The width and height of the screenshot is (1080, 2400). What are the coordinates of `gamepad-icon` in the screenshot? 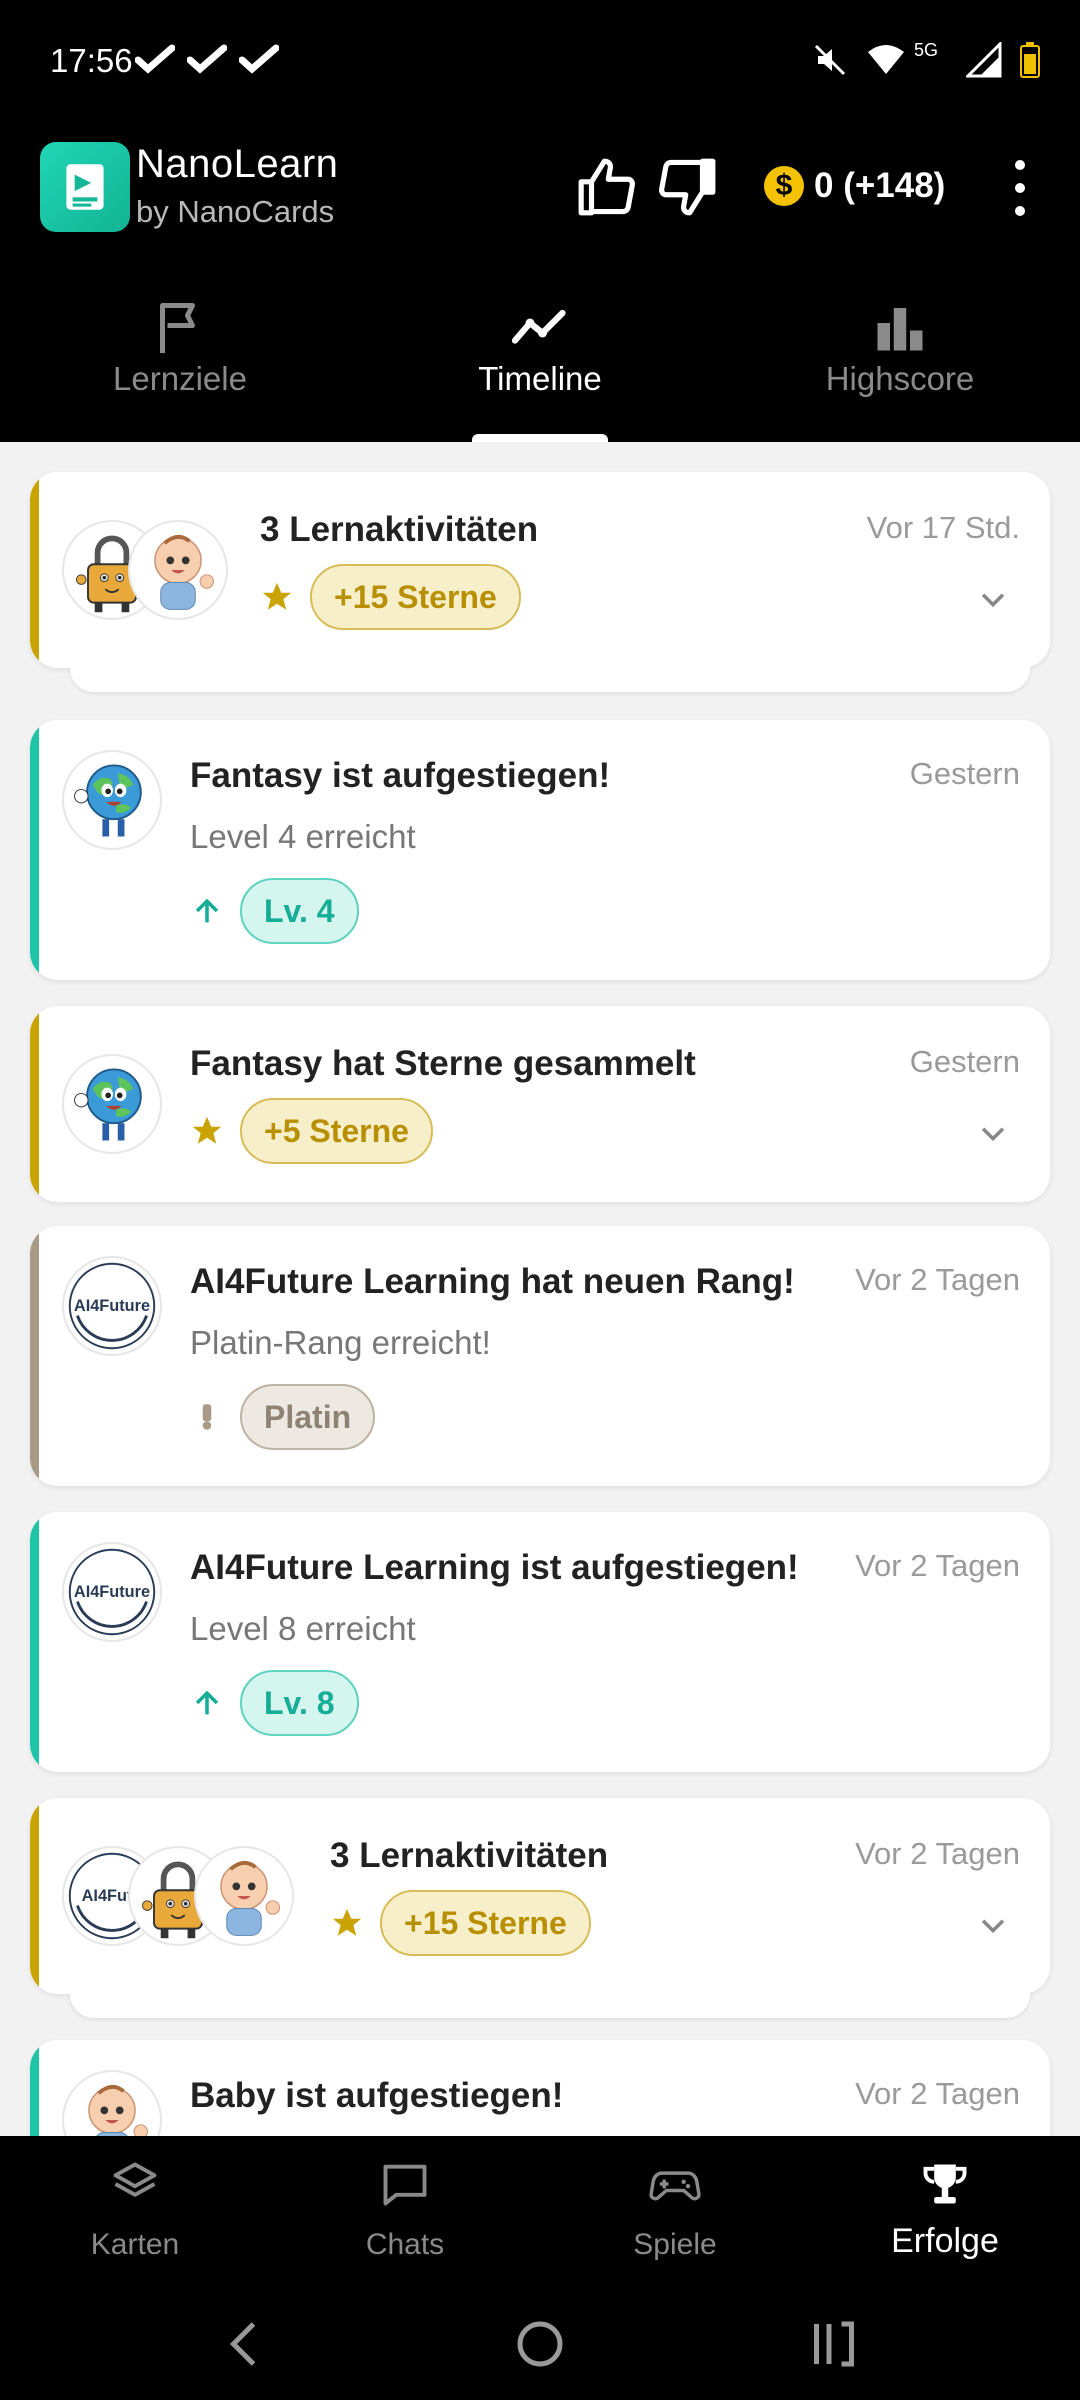 It's located at (675, 2186).